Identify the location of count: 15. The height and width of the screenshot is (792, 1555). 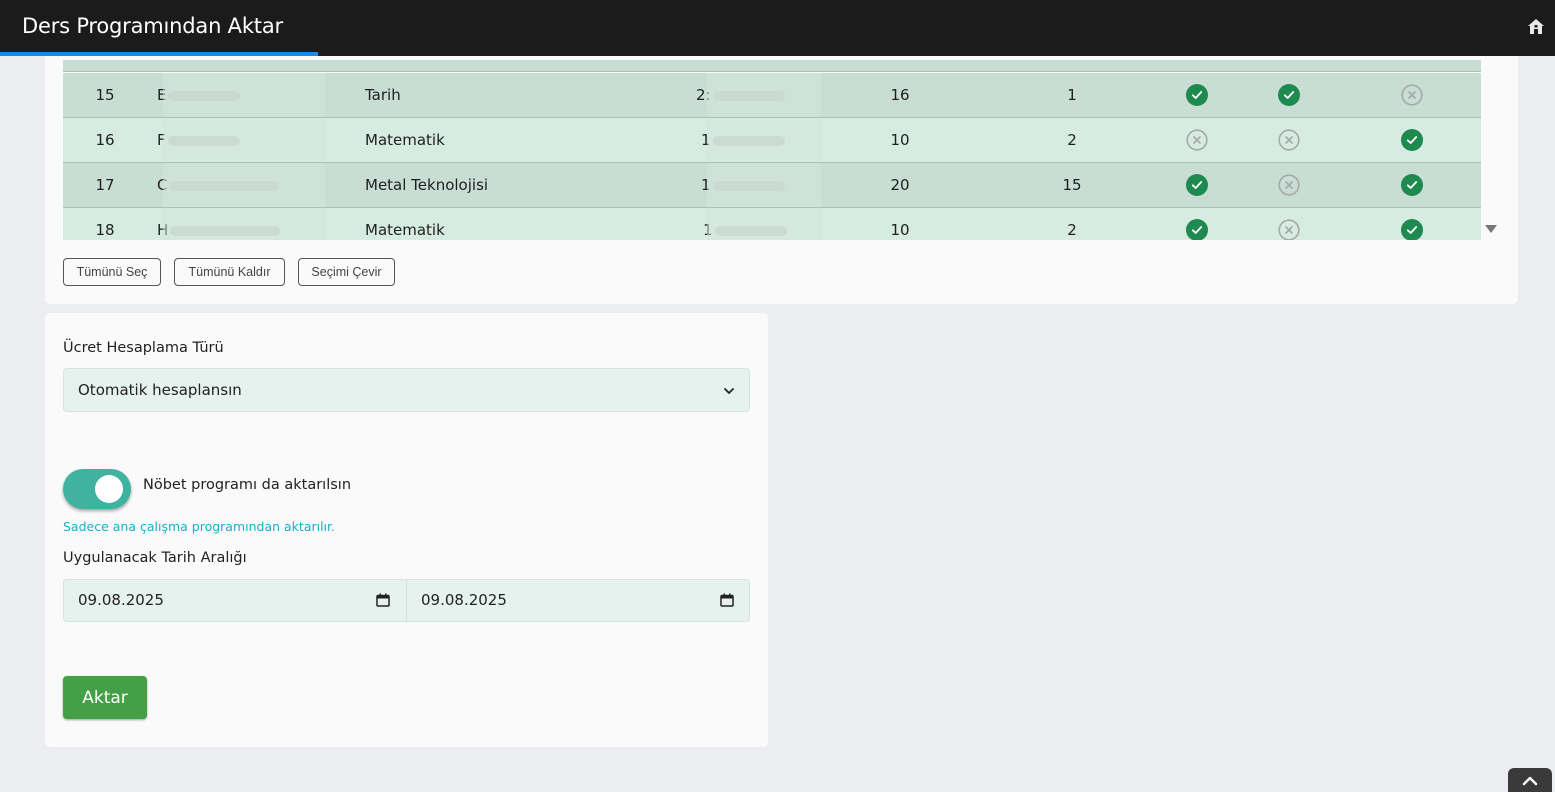
(1072, 185).